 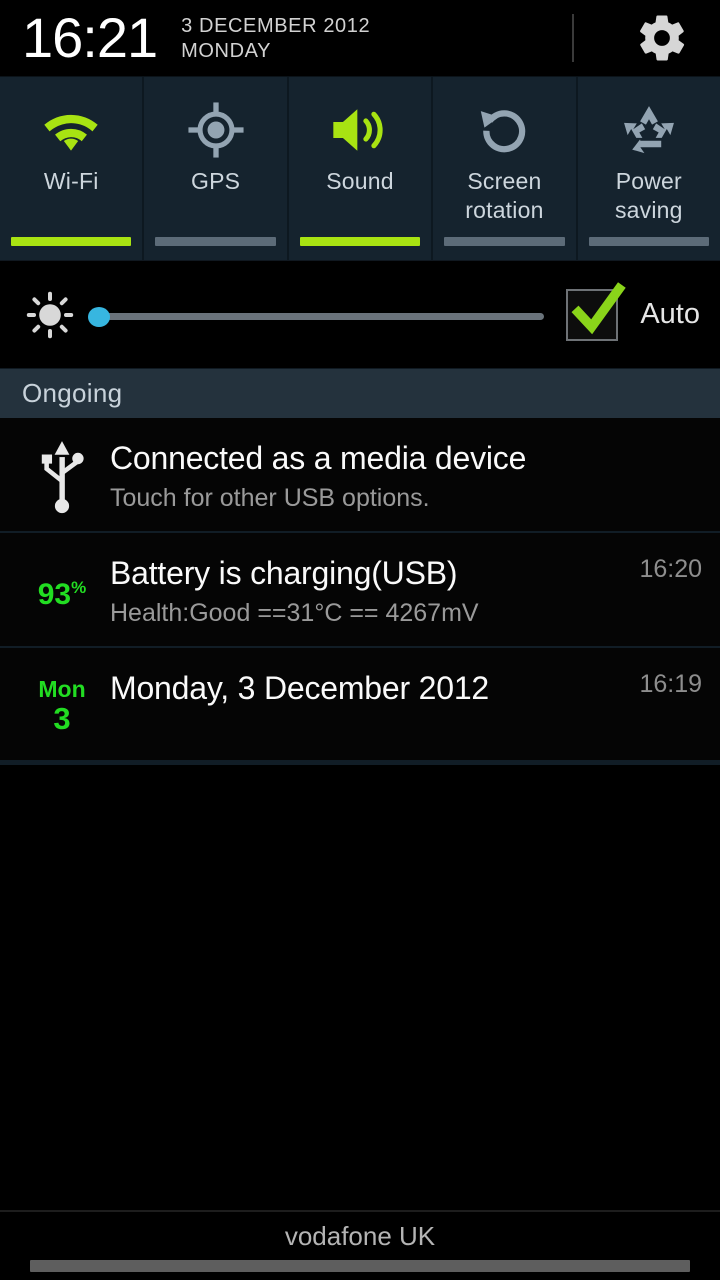 I want to click on auto-brightness-checkbox, so click(x=596, y=311).